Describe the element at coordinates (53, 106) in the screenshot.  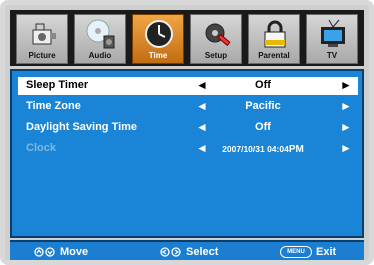
I see `row-label: Time Zone` at that location.